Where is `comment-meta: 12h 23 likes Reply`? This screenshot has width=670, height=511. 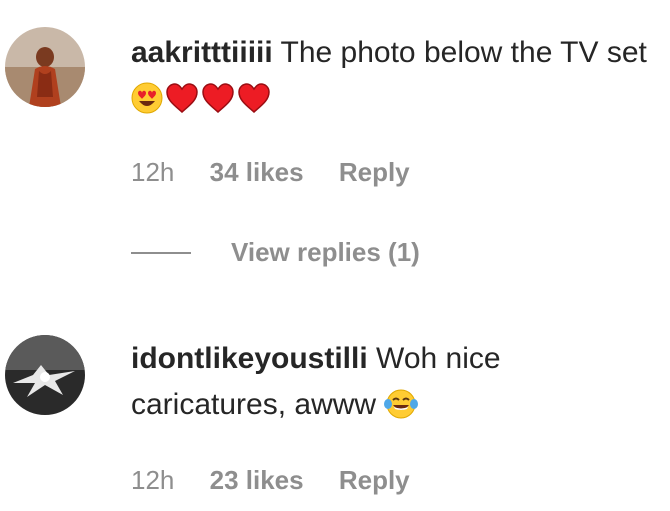 comment-meta: 12h 23 likes Reply is located at coordinates (284, 480).